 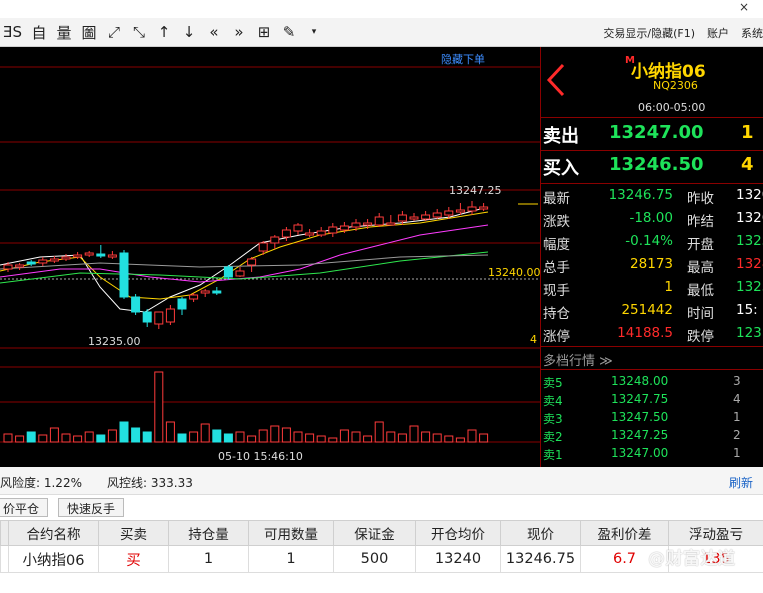 I want to click on col-header: 保证金, so click(x=374, y=533).